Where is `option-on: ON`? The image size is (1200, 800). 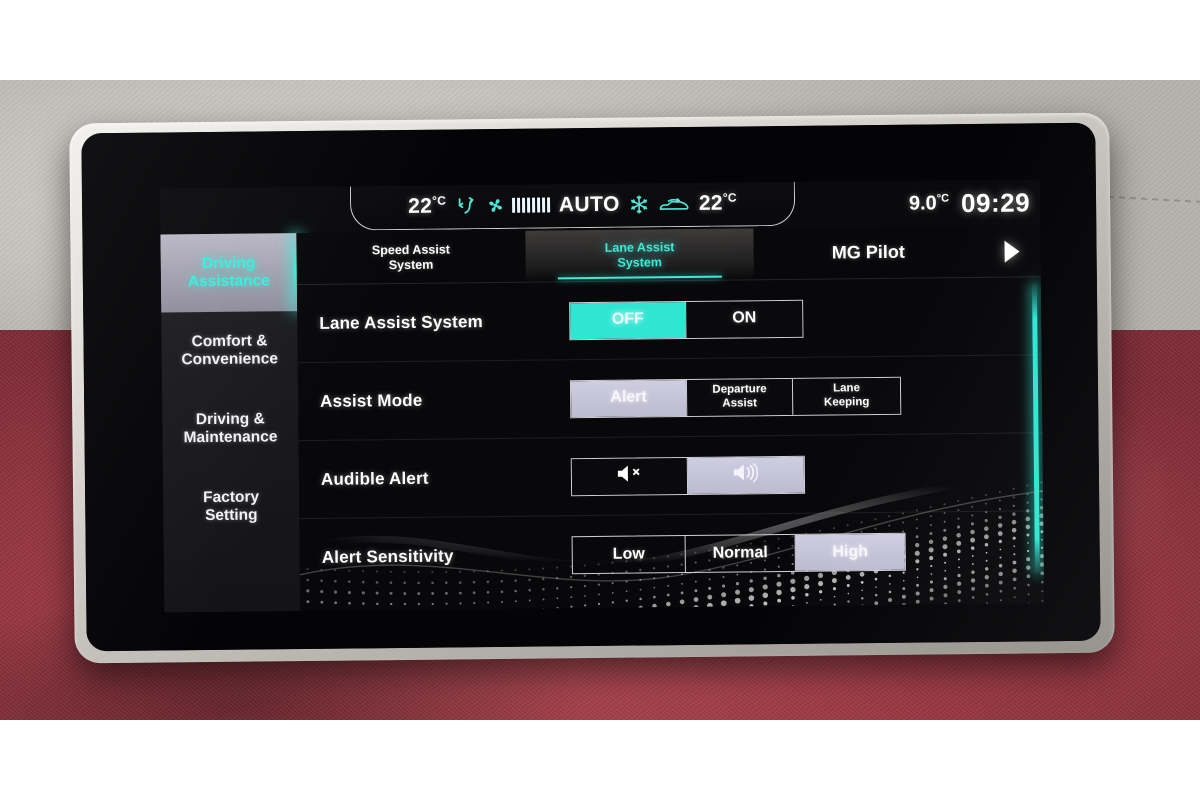 option-on: ON is located at coordinates (744, 319).